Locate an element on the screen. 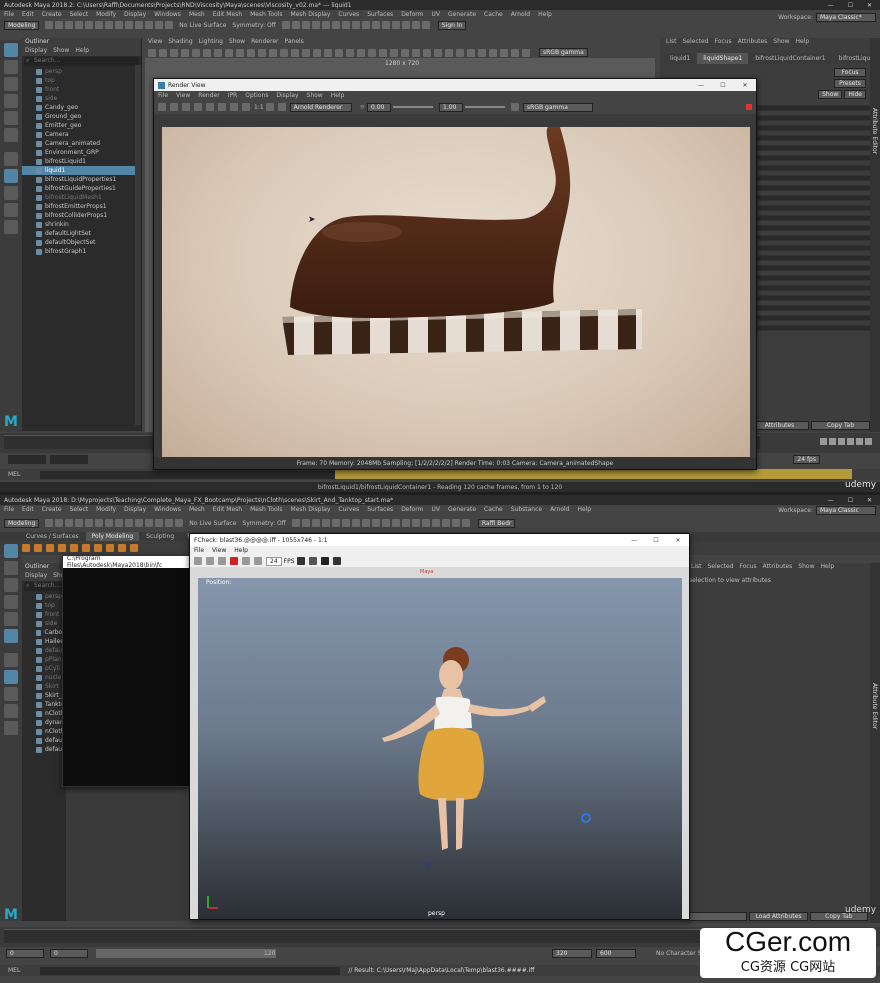 This screenshot has width=880, height=983. menu-item: File is located at coordinates (9, 509).